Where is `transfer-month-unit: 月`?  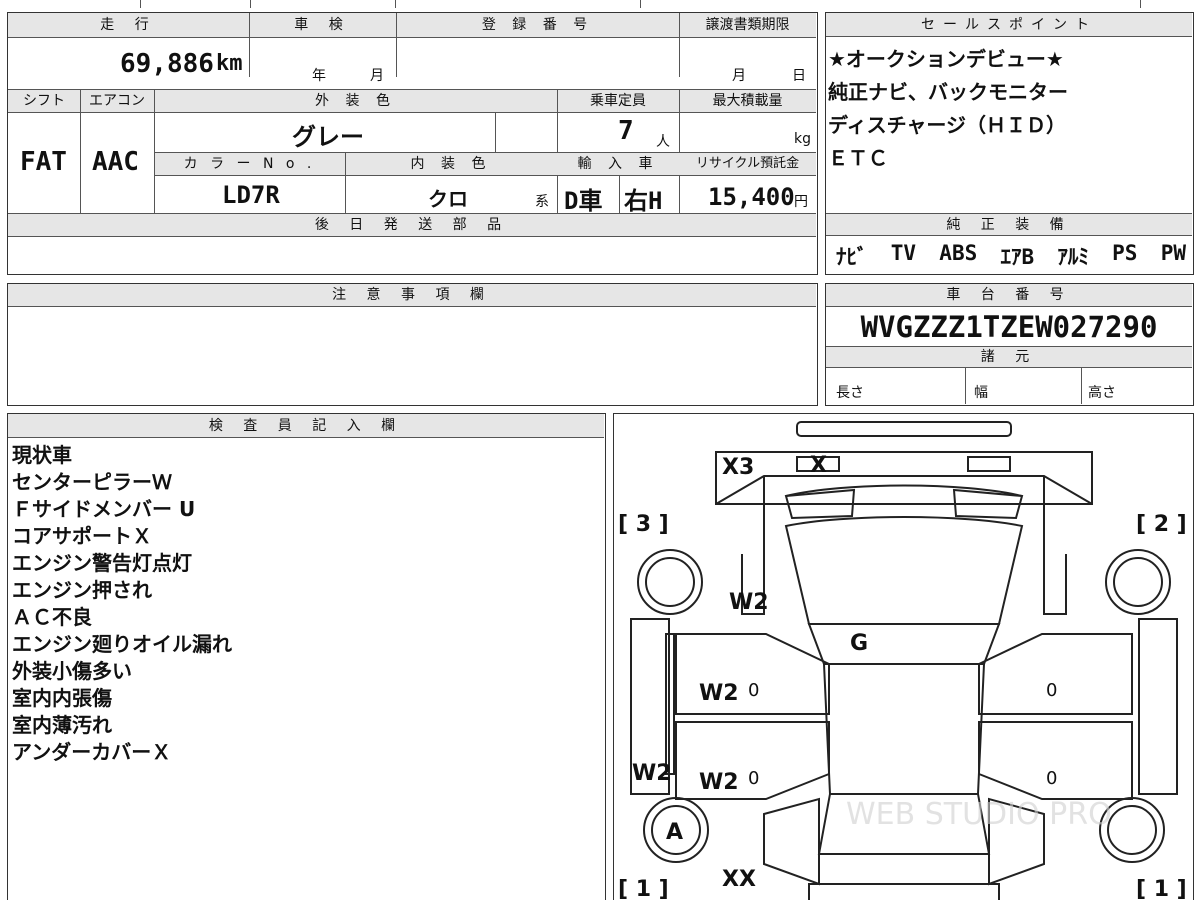 transfer-month-unit: 月 is located at coordinates (739, 76).